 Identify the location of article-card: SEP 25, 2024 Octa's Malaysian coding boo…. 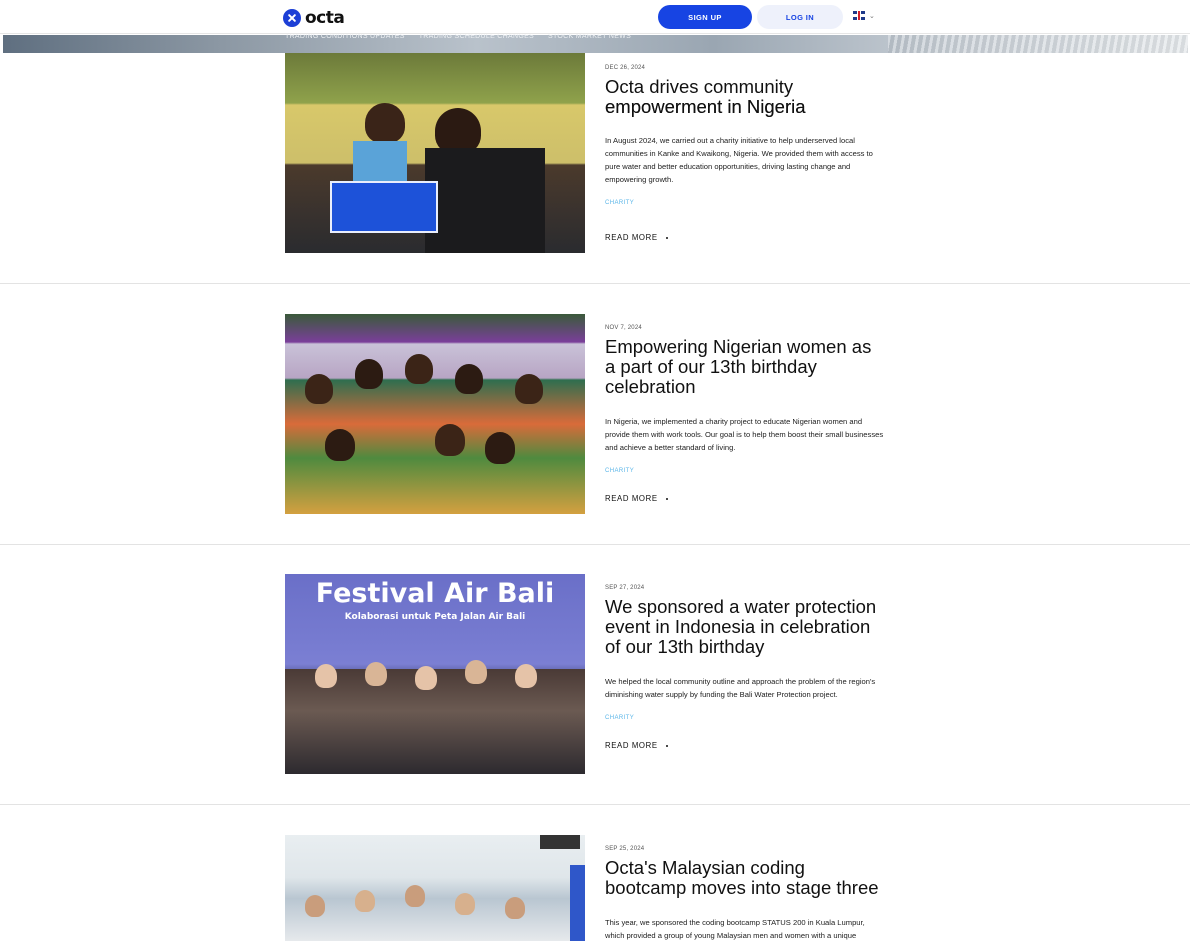
(595, 873).